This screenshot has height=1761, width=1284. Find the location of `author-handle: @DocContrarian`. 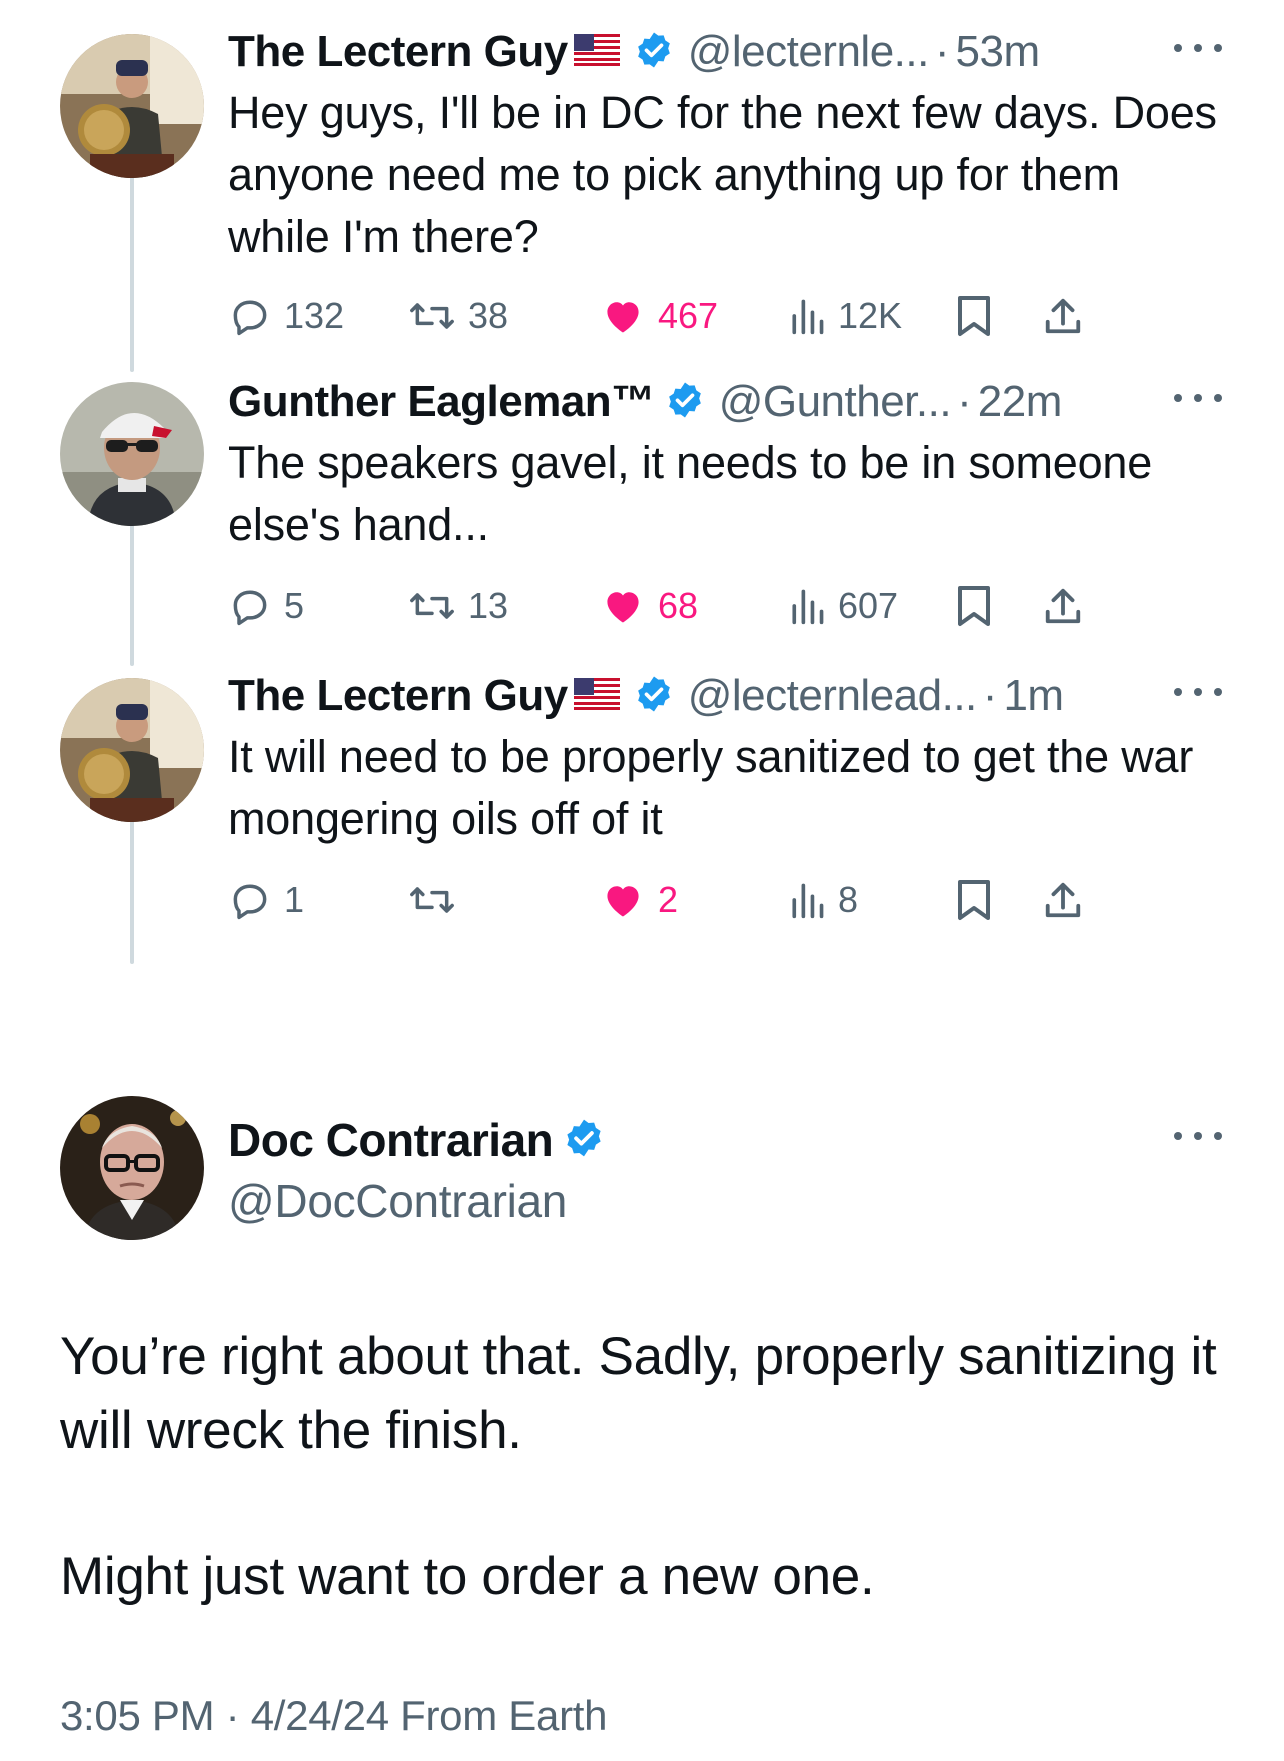

author-handle: @DocContrarian is located at coordinates (397, 1201).